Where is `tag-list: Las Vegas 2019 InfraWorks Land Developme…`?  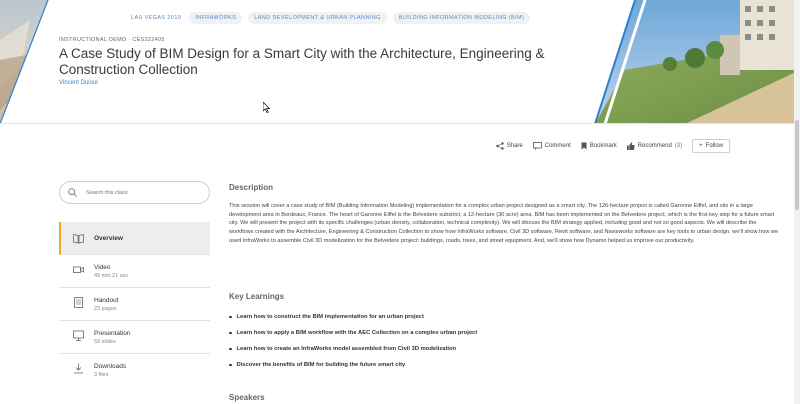 tag-list: Las Vegas 2019 InfraWorks Land Developme… is located at coordinates (330, 18).